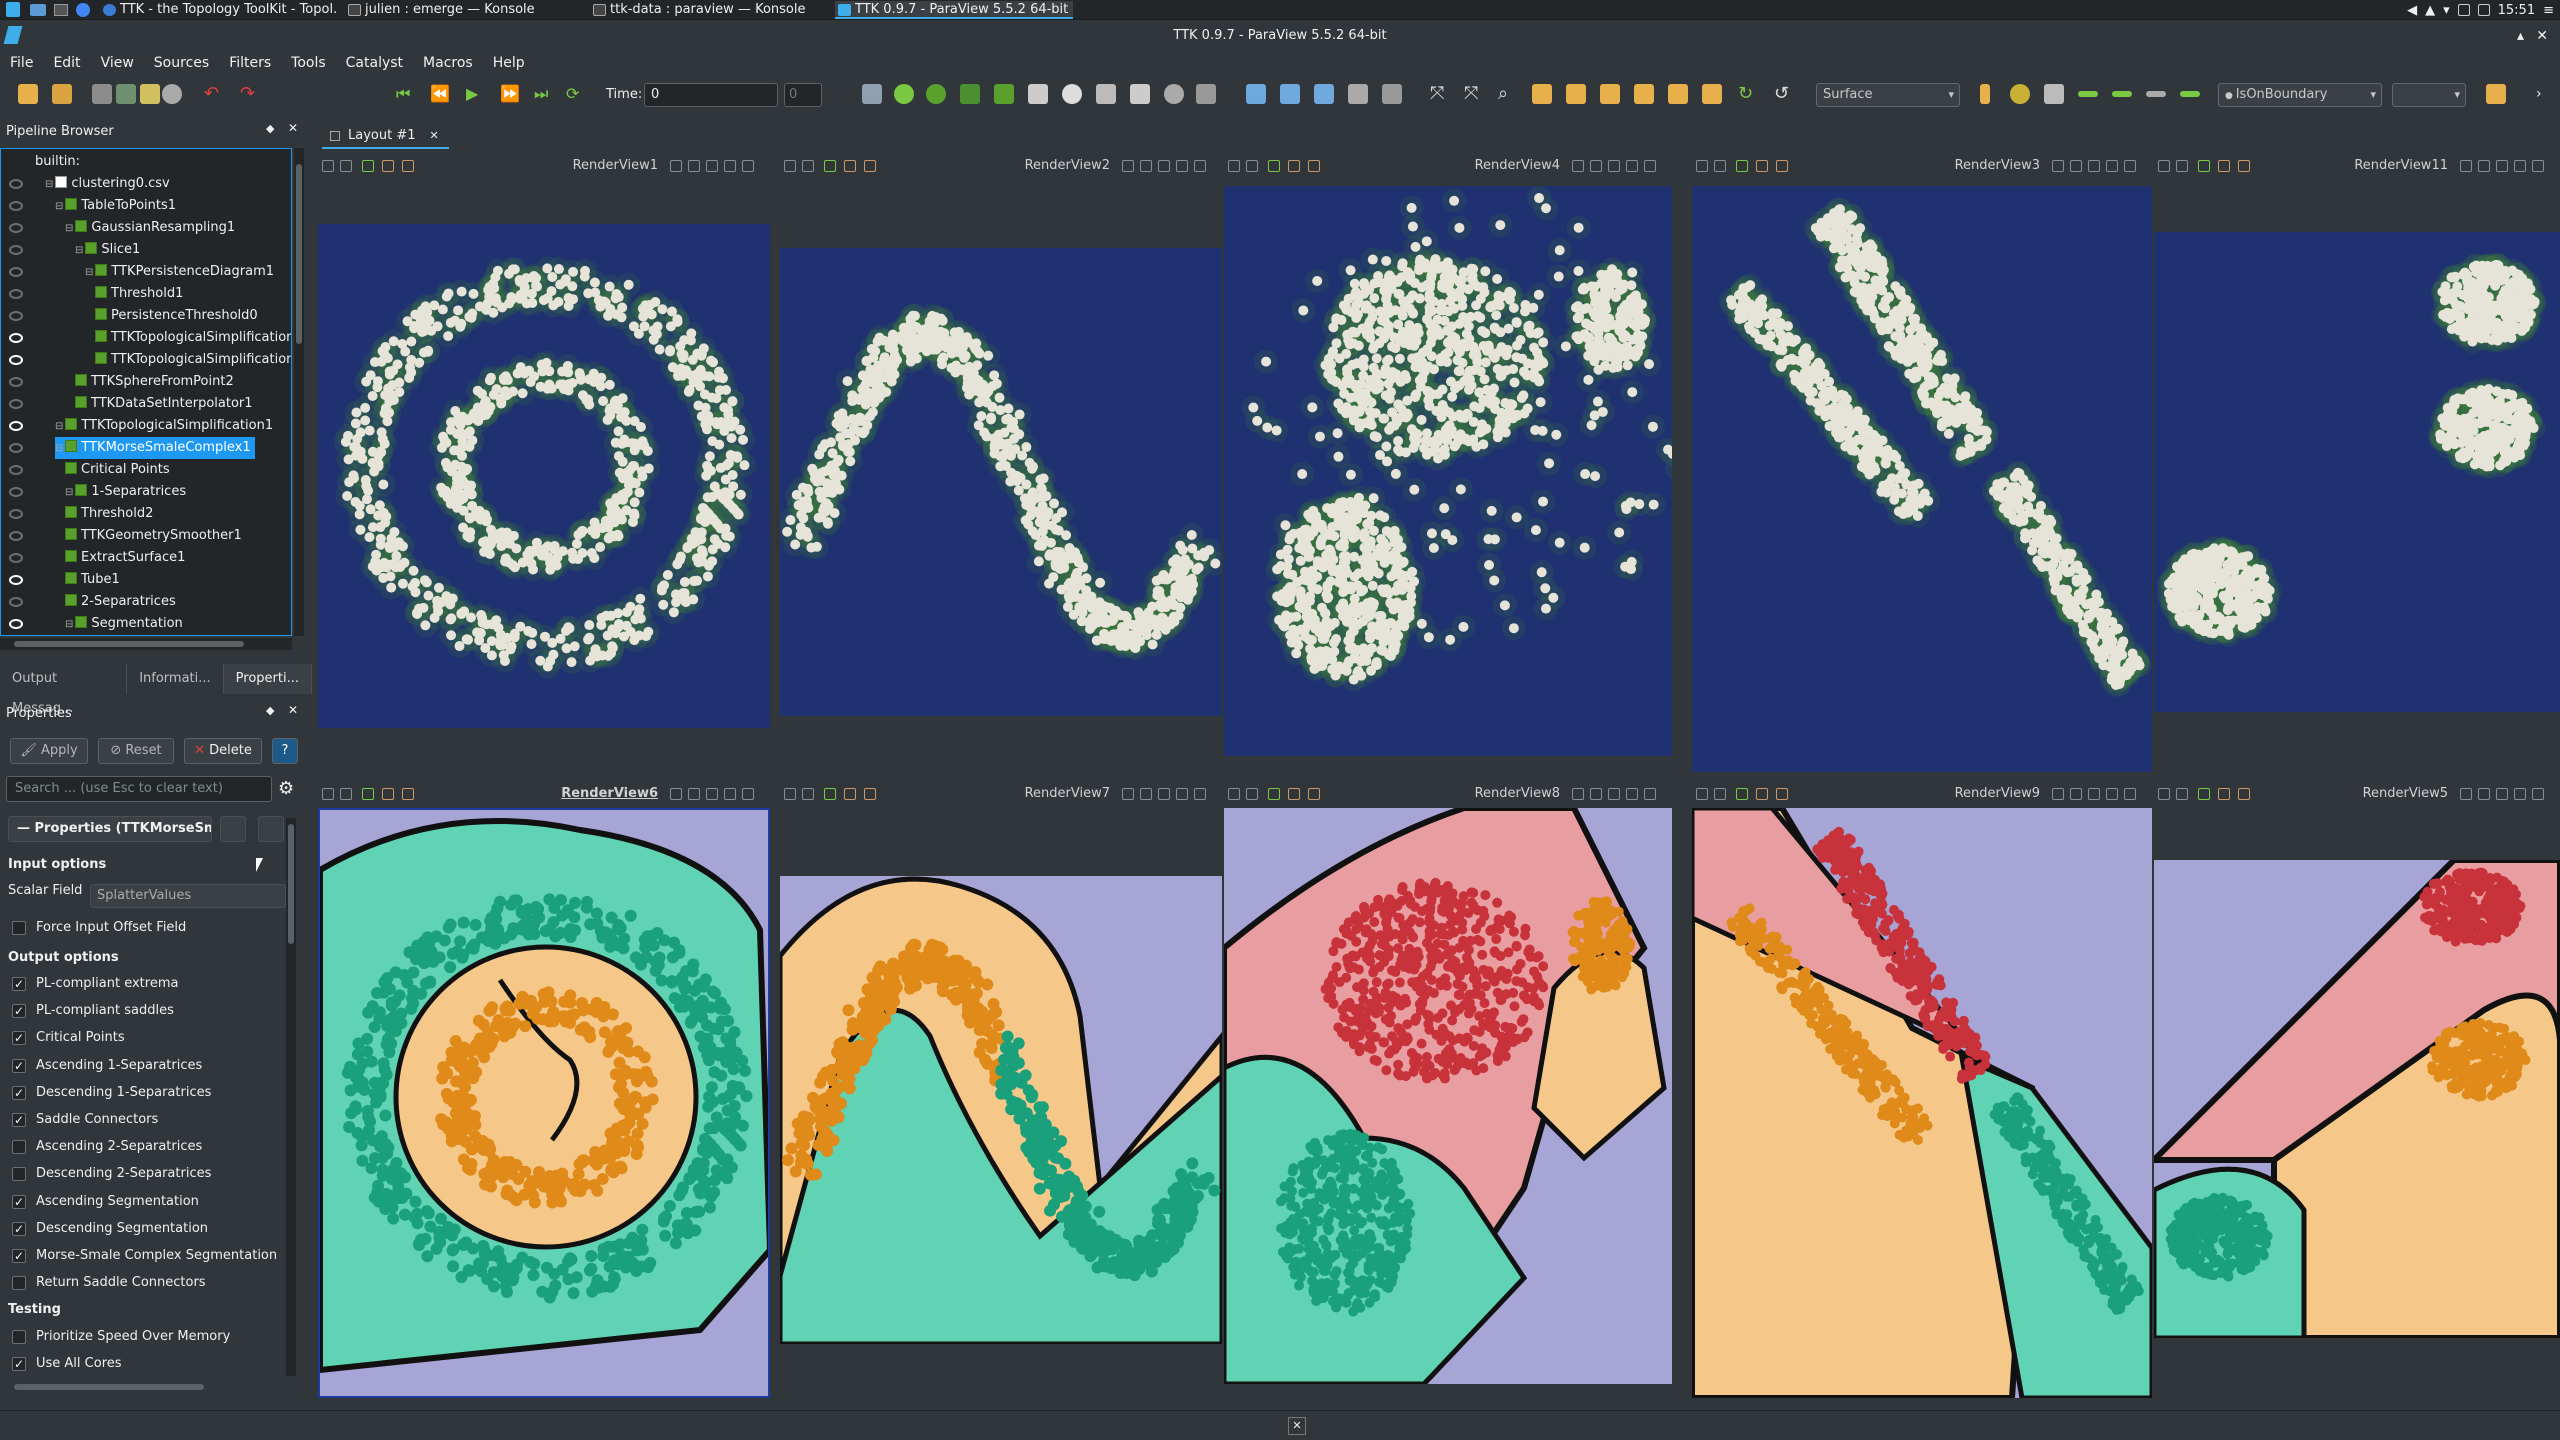 The image size is (2560, 1440). I want to click on menu-edit: Edit, so click(66, 63).